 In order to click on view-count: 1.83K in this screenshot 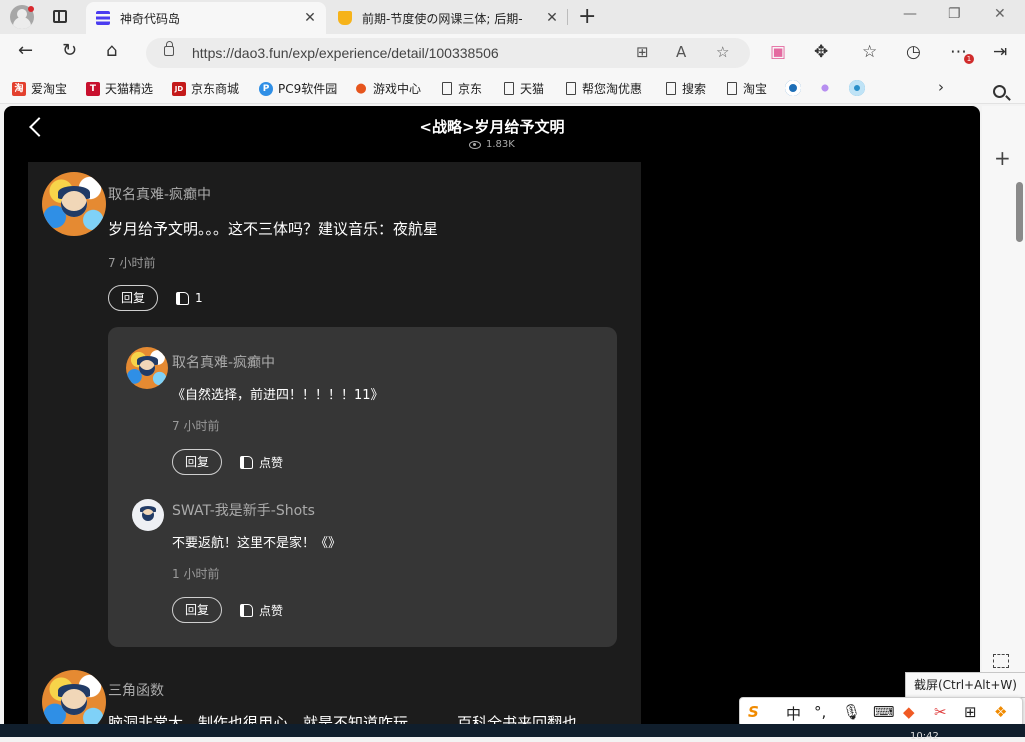, I will do `click(492, 144)`.